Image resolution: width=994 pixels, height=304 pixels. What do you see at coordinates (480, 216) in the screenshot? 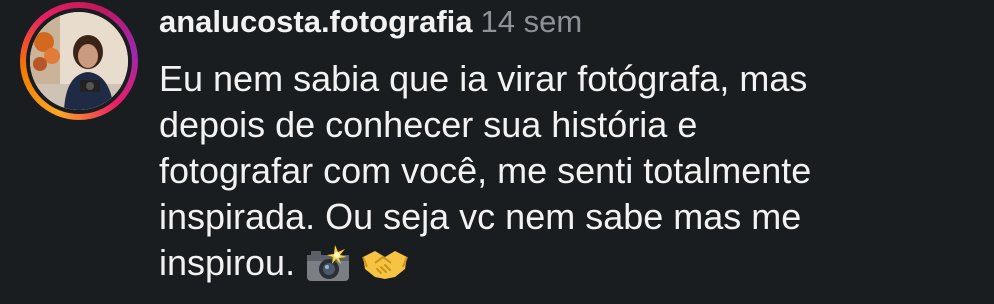
I see `comment-line: inspirada. Ou seja vc nem sabe mas me` at bounding box center [480, 216].